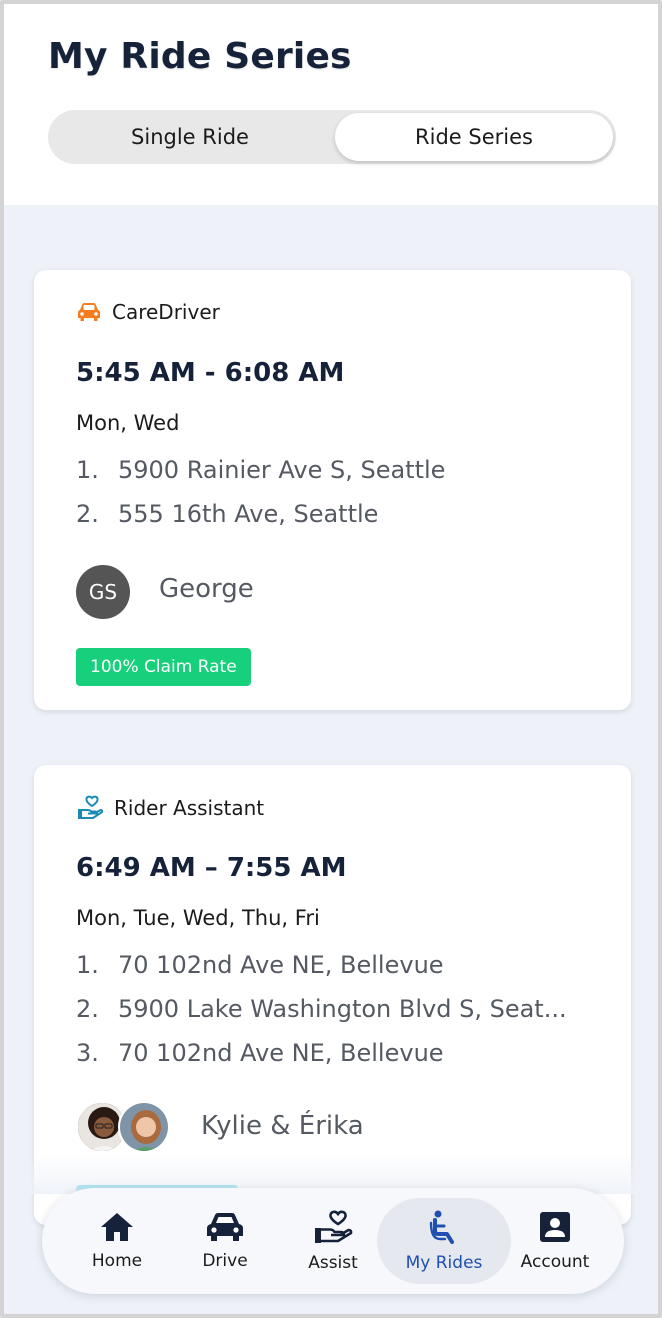  I want to click on ride-time: 5:45 AM - 6:08 AM, so click(210, 373).